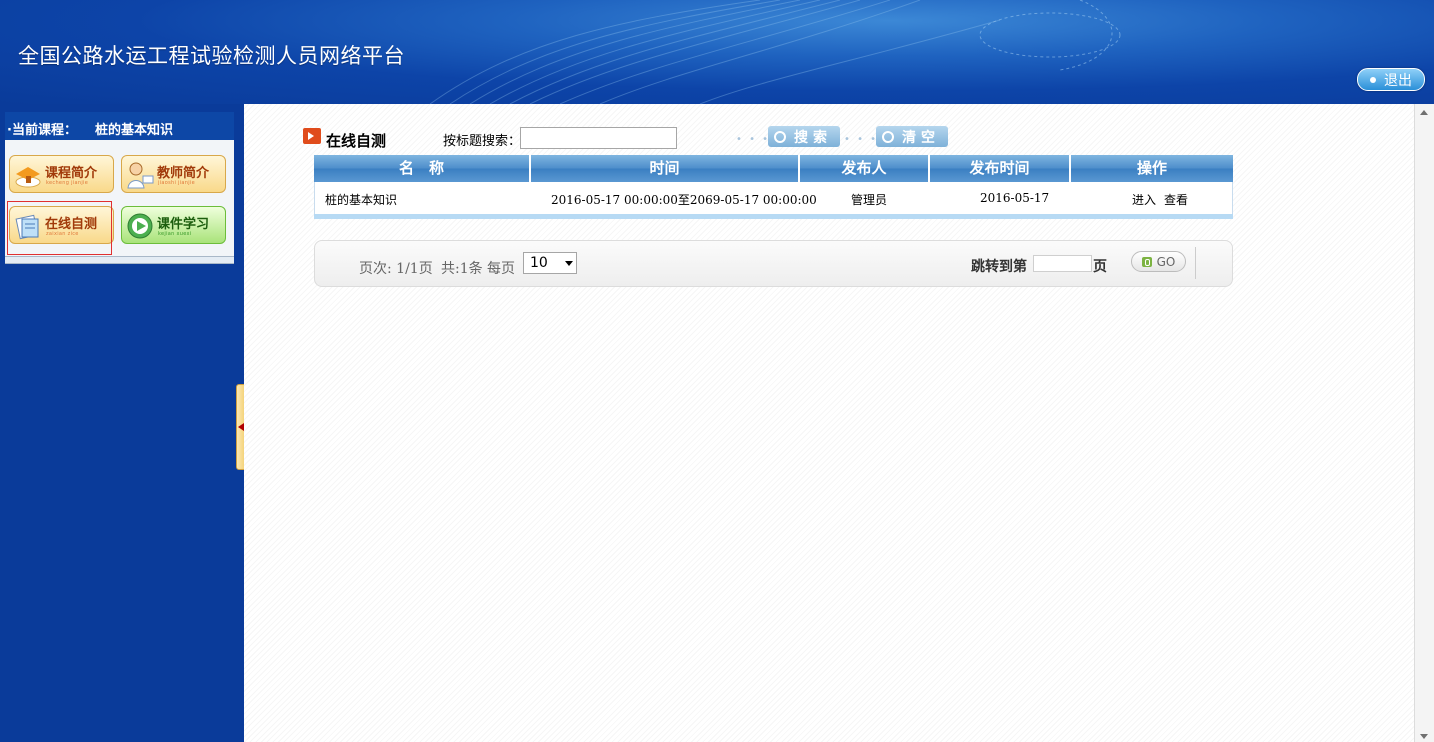 This screenshot has width=1434, height=742. I want to click on column-header-time: 时间, so click(665, 168).